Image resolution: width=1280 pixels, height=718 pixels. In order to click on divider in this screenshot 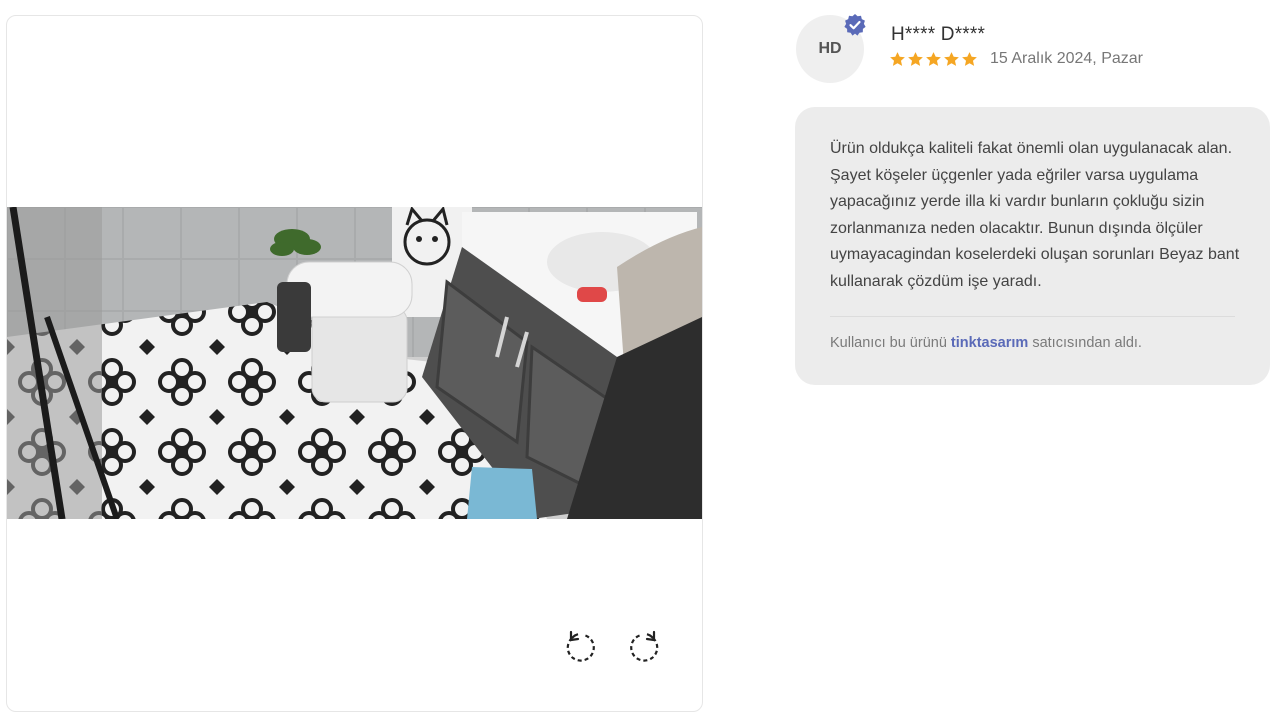, I will do `click(1032, 316)`.